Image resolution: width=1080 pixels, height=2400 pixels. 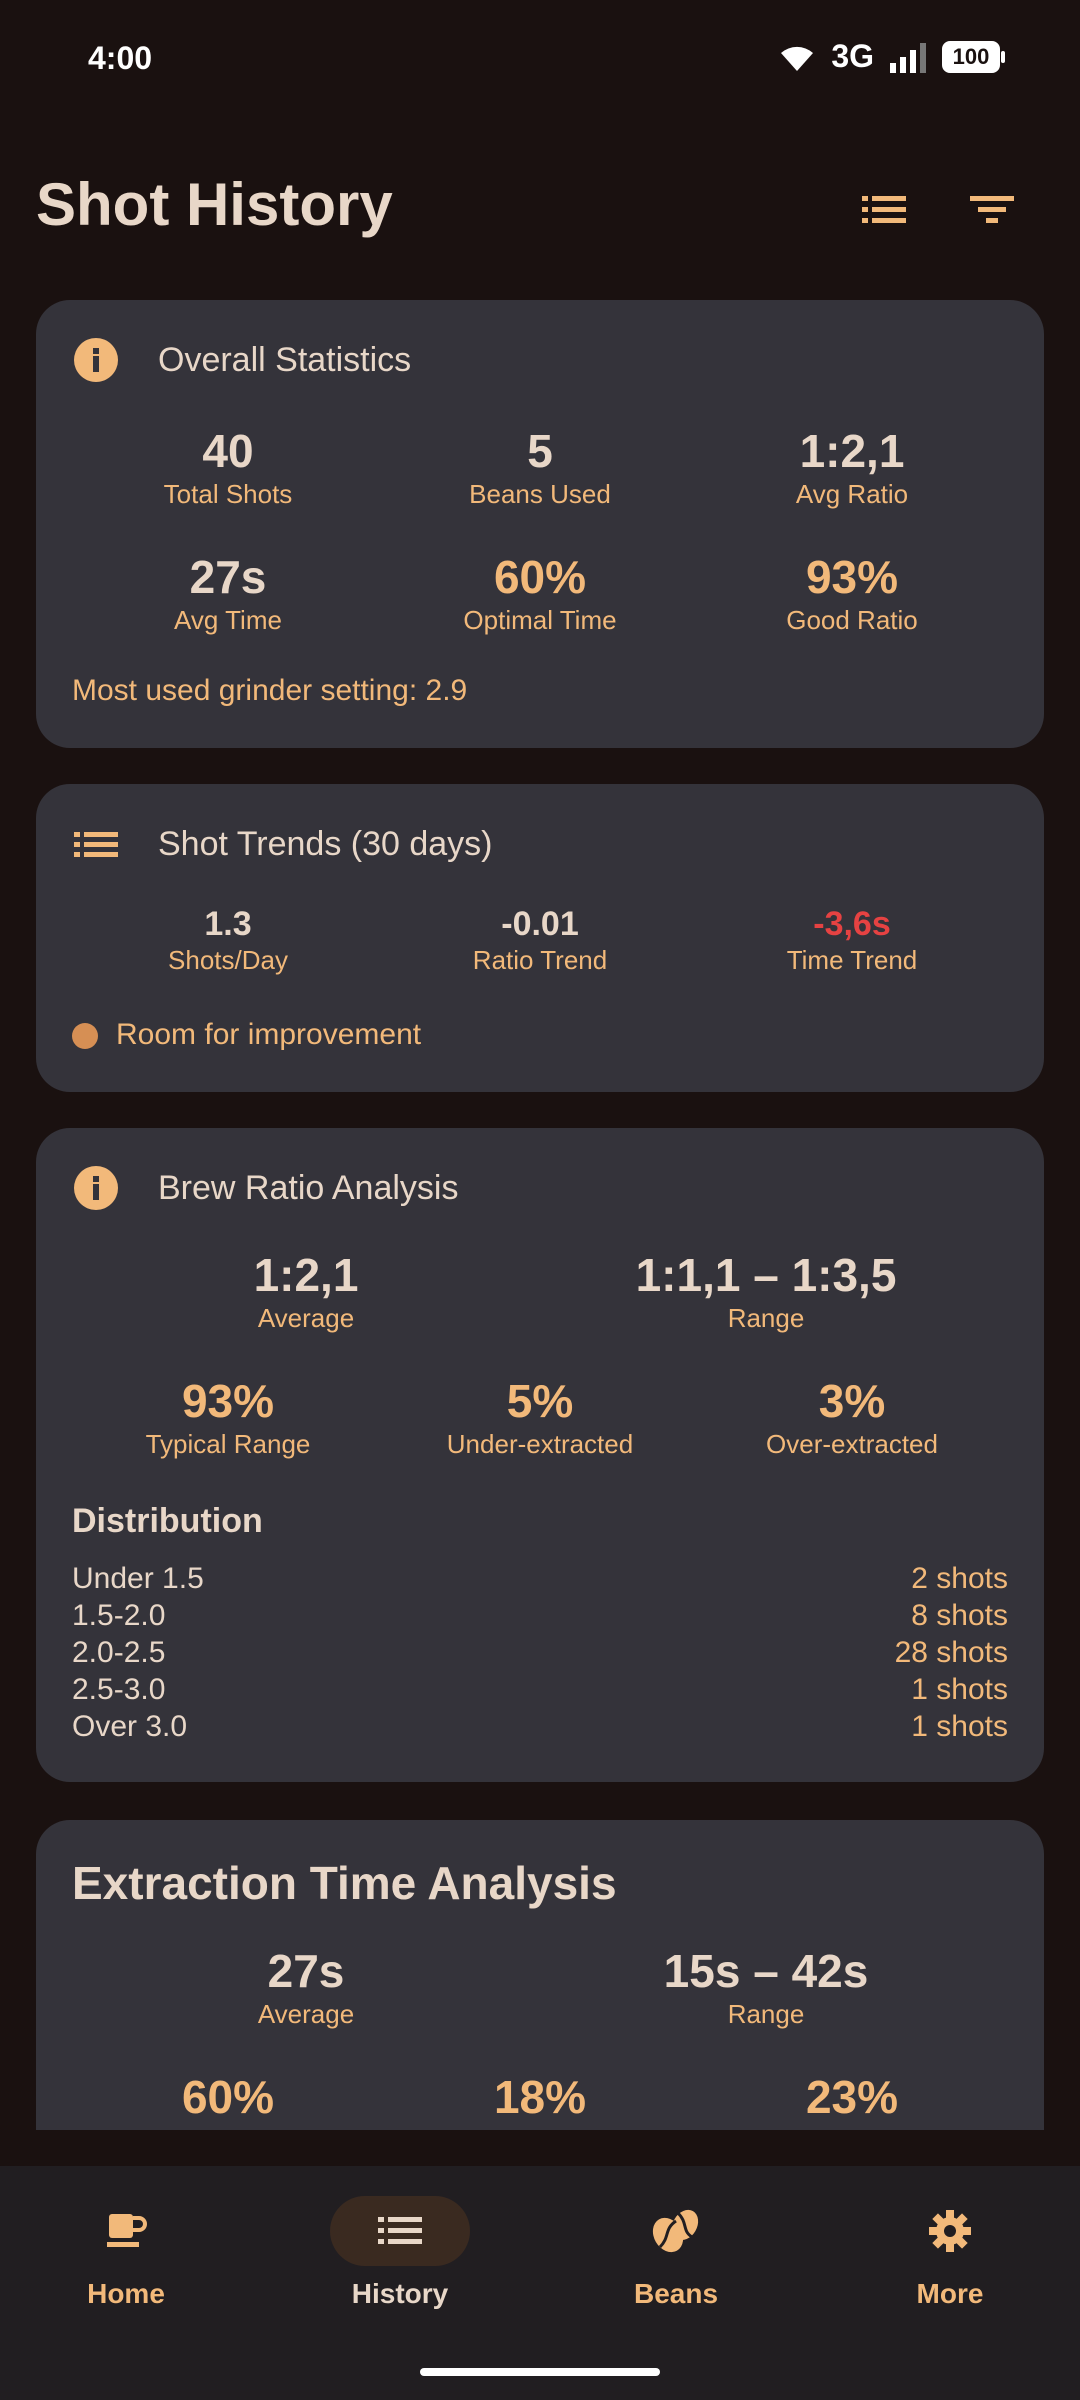 I want to click on coffee-cup-icon, so click(x=127, y=2230).